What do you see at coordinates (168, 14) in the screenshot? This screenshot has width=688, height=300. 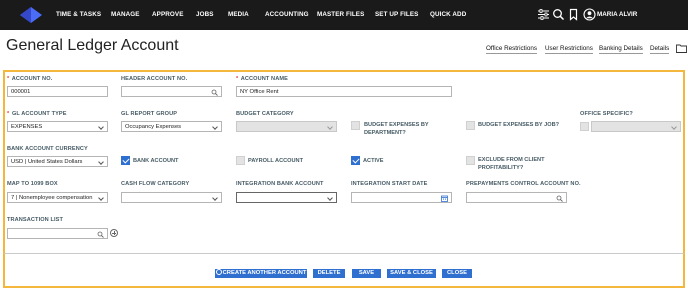 I see `nav-item-approve: APPROVE` at bounding box center [168, 14].